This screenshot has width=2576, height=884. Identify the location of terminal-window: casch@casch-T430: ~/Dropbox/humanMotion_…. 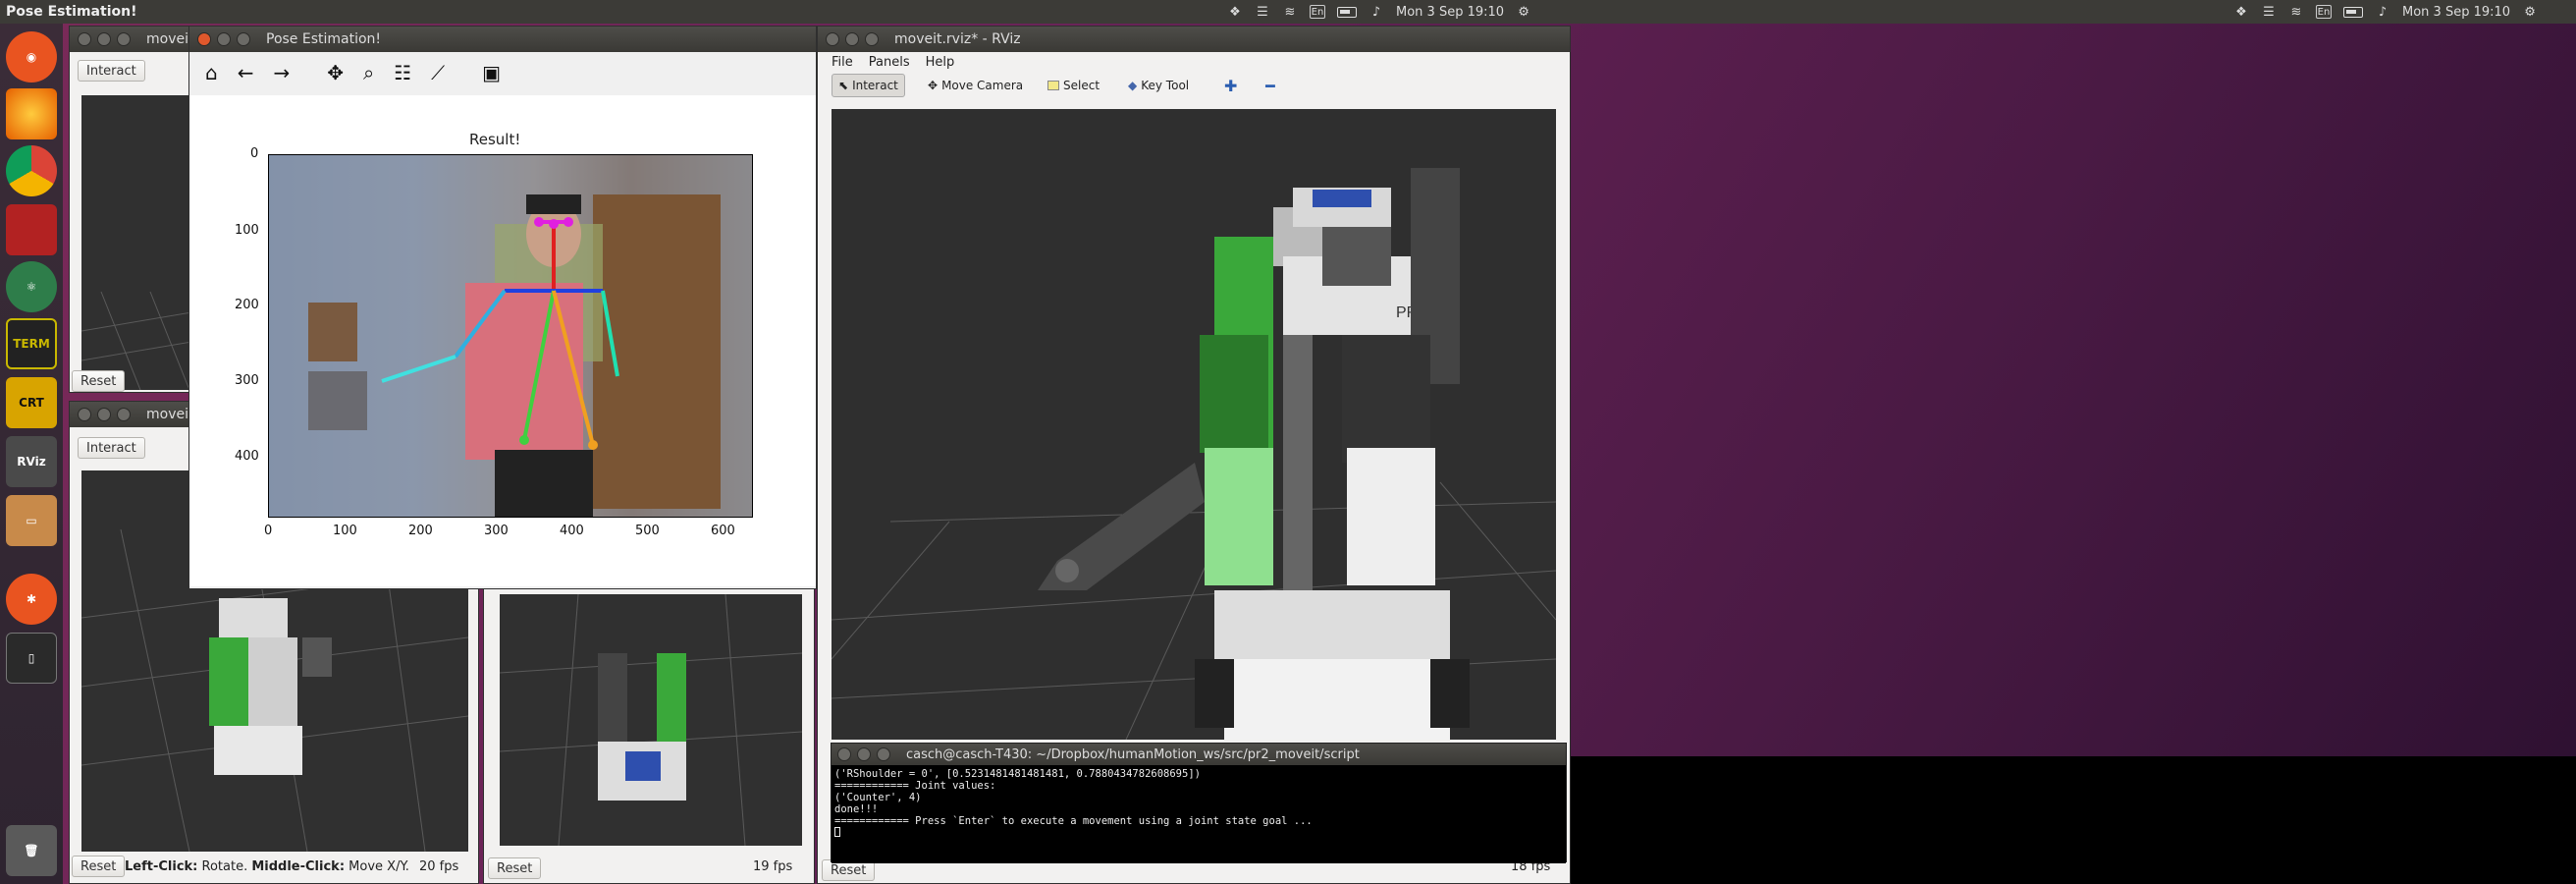
(1199, 803).